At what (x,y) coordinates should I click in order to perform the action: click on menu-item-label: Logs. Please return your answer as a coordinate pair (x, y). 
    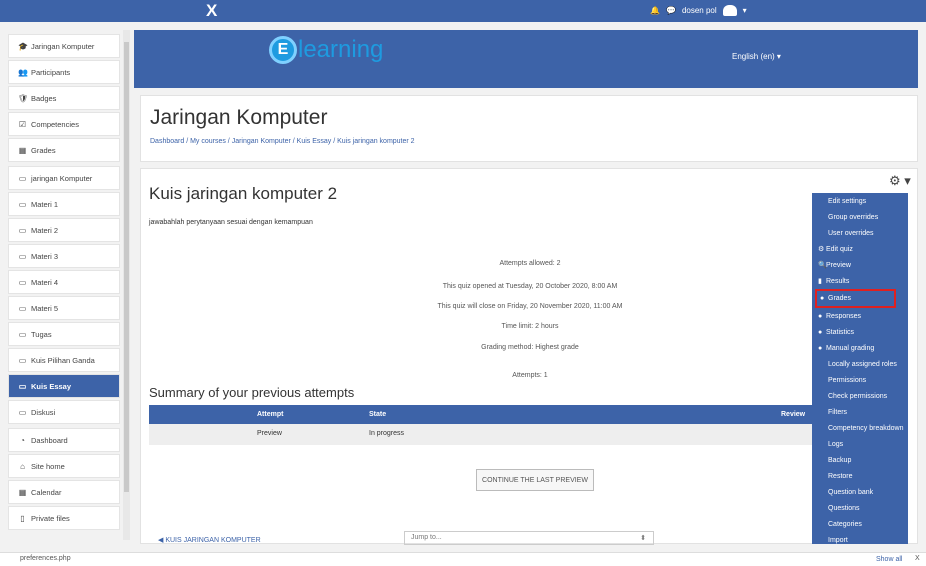
    Looking at the image, I should click on (836, 444).